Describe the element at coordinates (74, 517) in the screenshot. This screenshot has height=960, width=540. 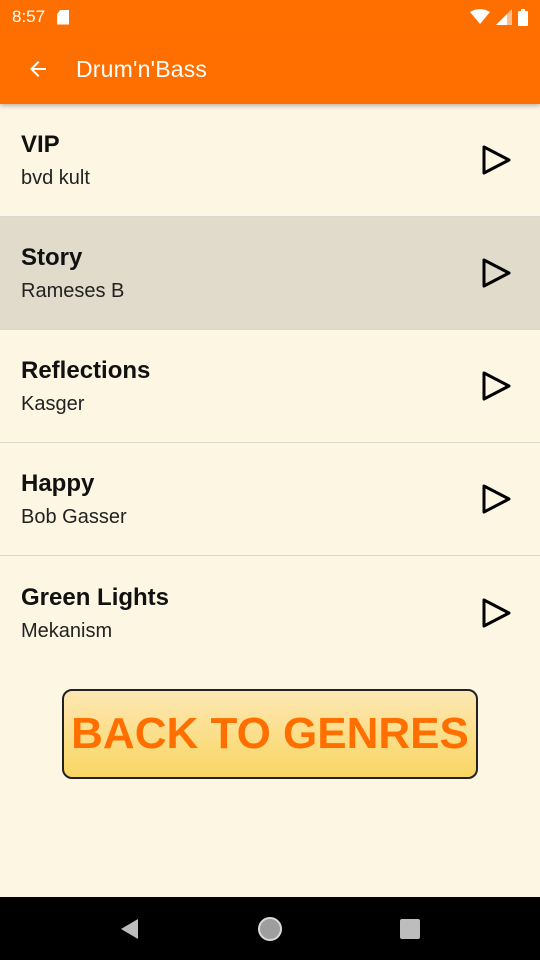
I see `track-artist: Bob Gasser` at that location.